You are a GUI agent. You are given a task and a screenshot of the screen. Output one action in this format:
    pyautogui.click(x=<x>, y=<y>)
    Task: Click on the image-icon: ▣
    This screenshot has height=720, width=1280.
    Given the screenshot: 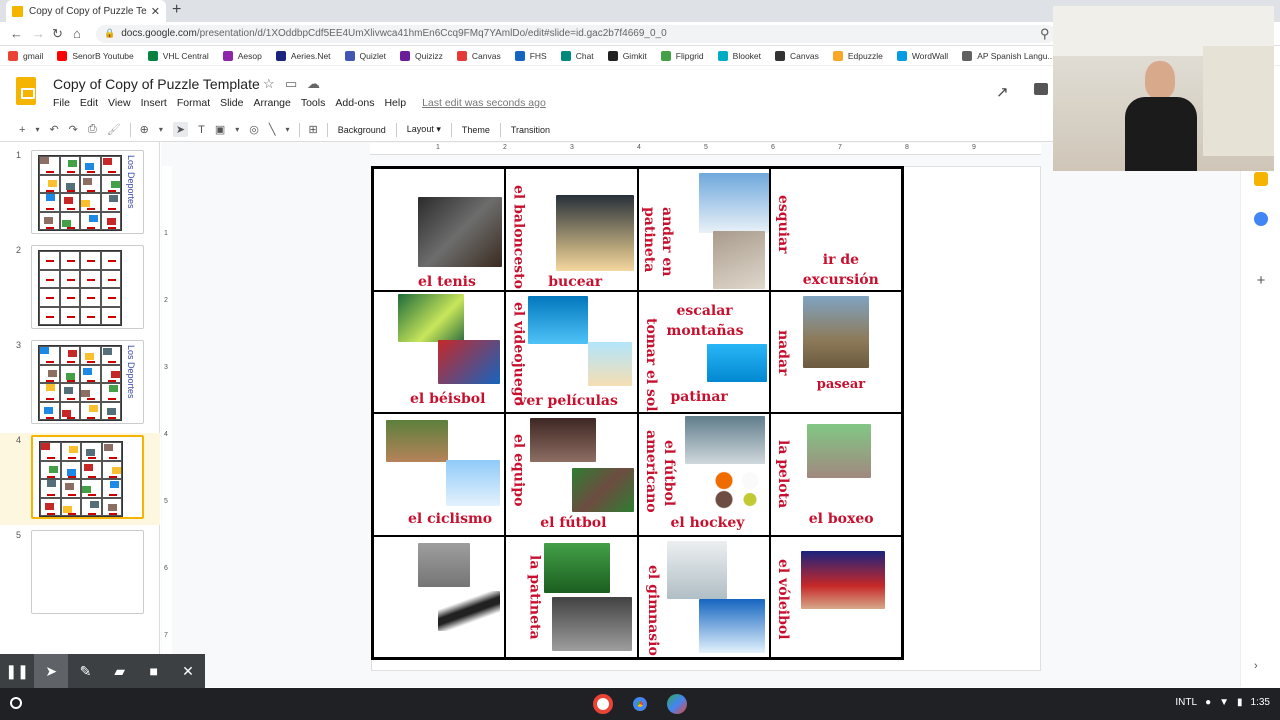 What is the action you would take?
    pyautogui.click(x=220, y=129)
    